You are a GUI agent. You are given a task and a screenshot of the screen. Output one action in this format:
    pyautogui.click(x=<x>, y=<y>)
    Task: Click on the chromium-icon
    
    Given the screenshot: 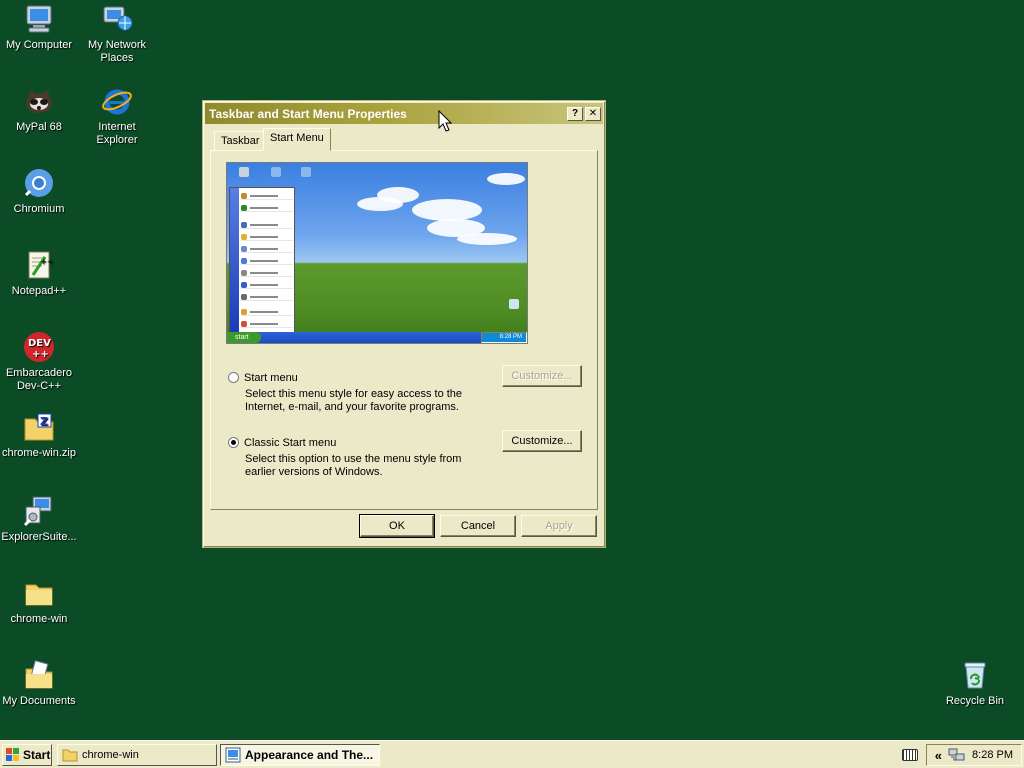 What is the action you would take?
    pyautogui.click(x=39, y=183)
    